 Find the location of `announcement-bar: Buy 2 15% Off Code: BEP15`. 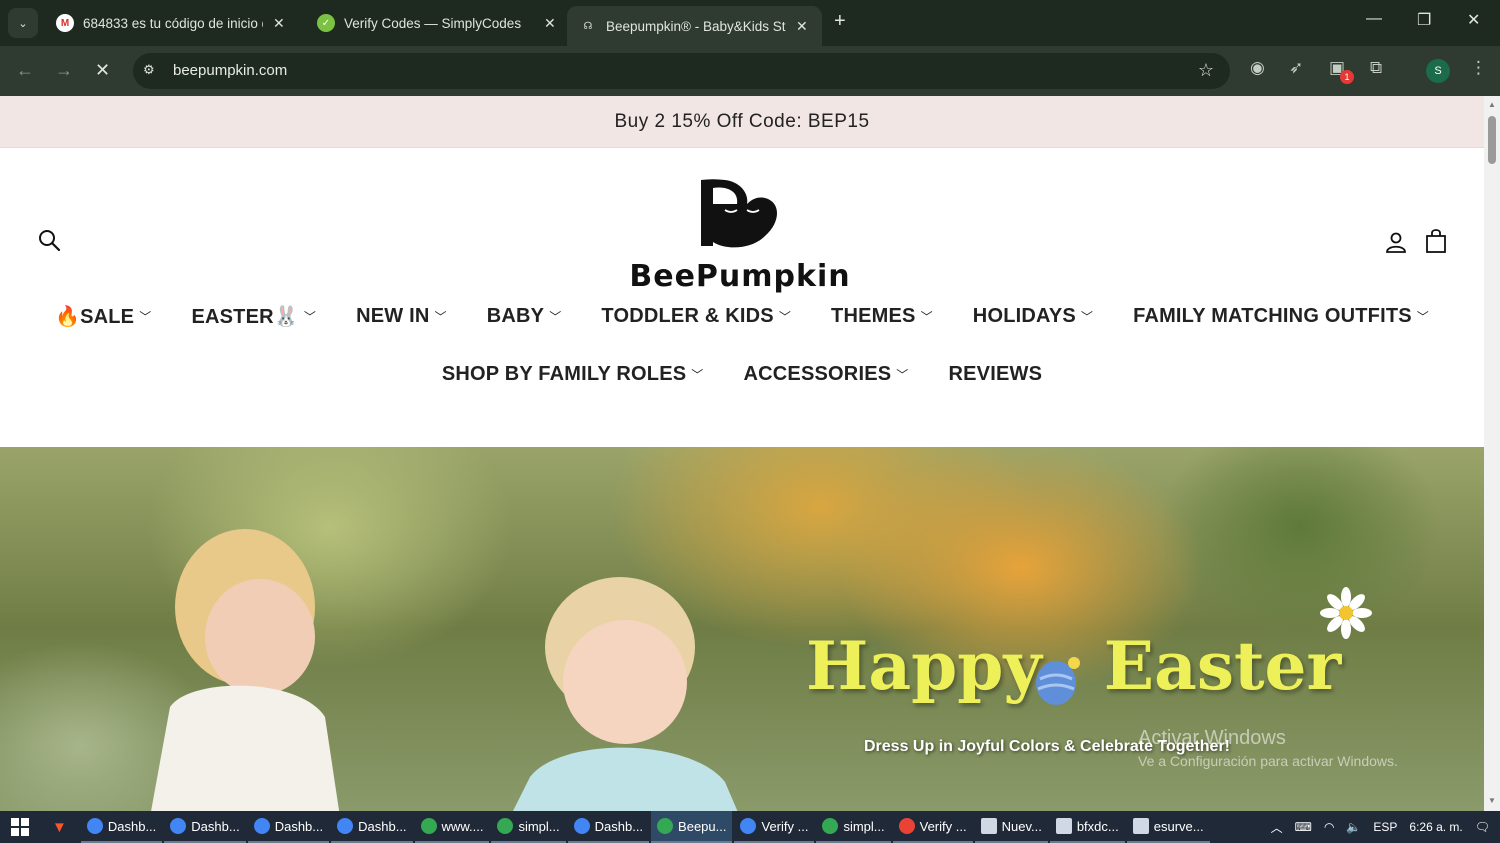

announcement-bar: Buy 2 15% Off Code: BEP15 is located at coordinates (742, 122).